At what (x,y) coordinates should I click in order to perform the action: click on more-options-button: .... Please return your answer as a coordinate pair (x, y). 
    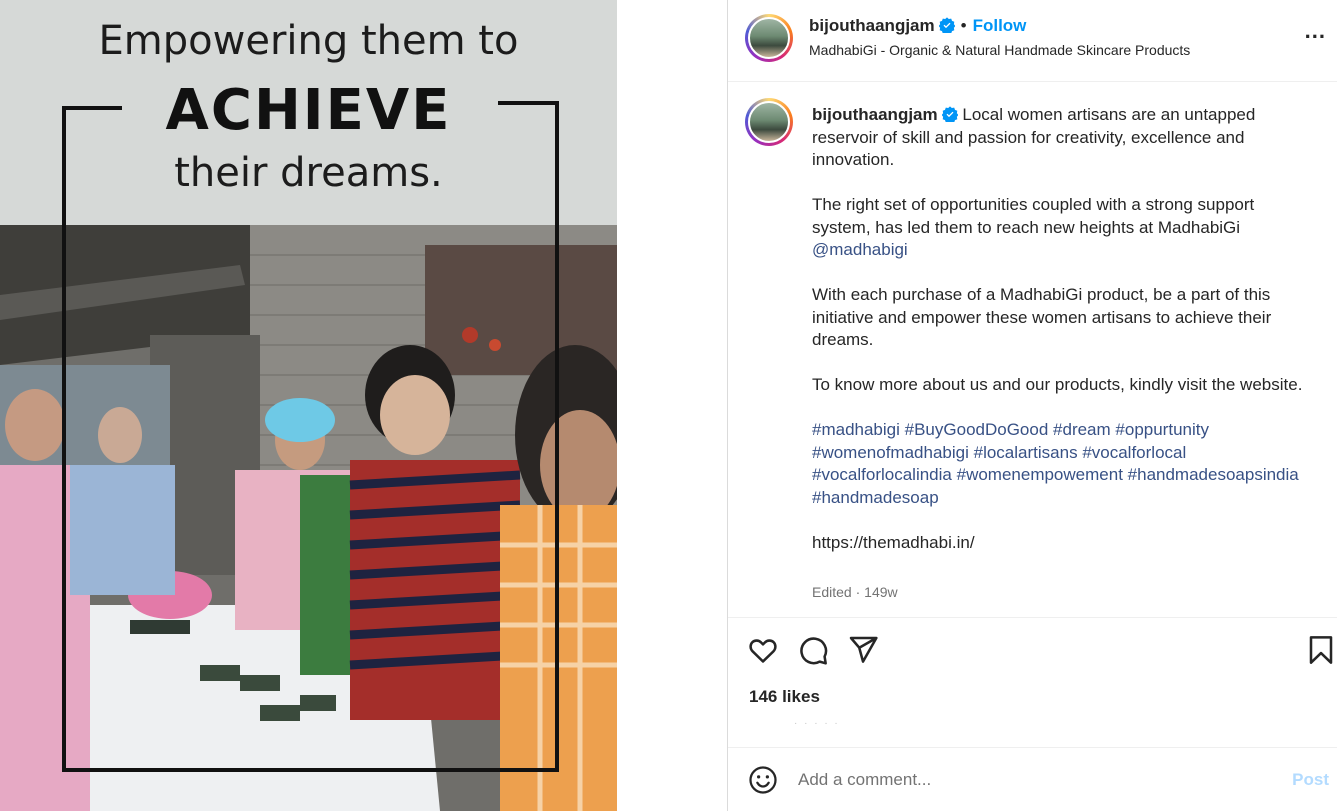
    Looking at the image, I should click on (1315, 31).